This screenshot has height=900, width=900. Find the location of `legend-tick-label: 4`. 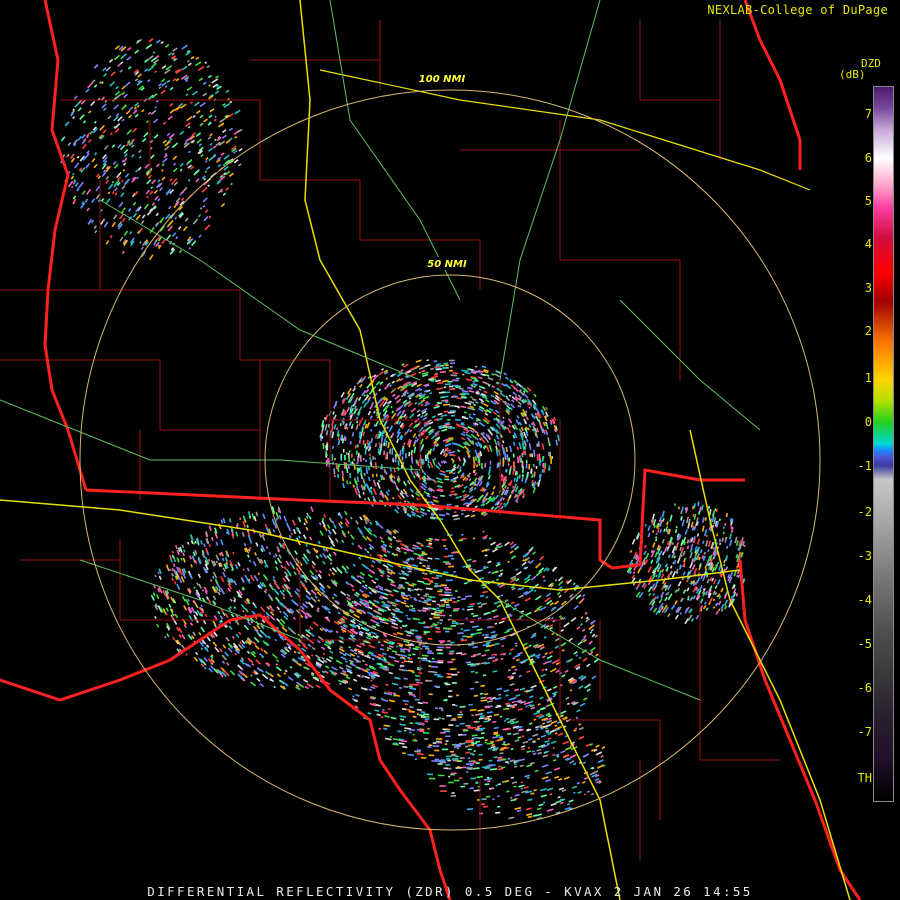

legend-tick-label: 4 is located at coordinates (868, 244).